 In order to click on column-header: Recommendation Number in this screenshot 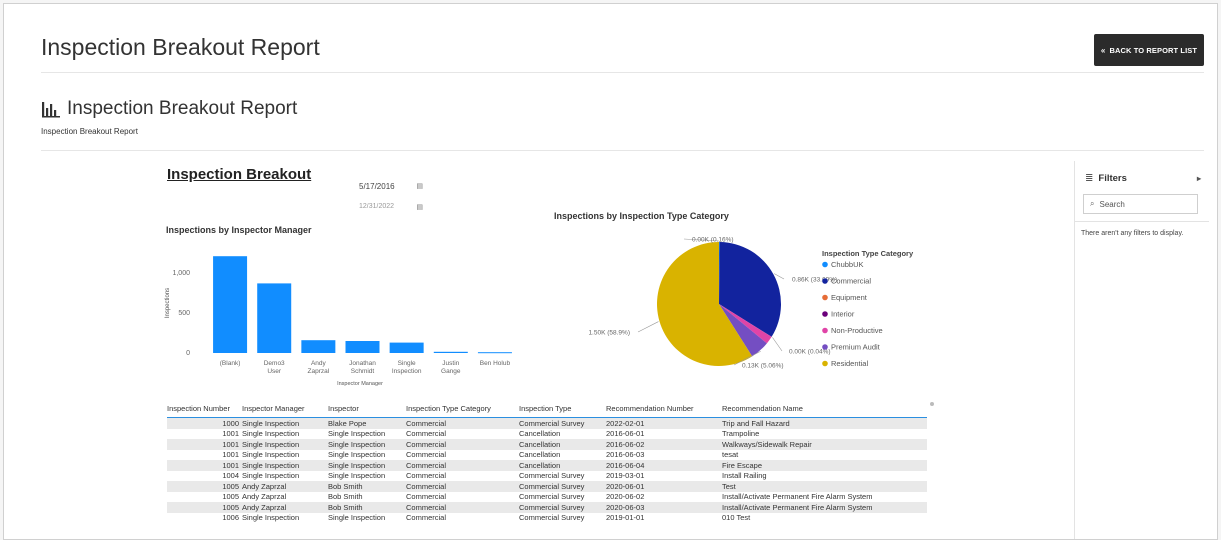, I will do `click(664, 408)`.